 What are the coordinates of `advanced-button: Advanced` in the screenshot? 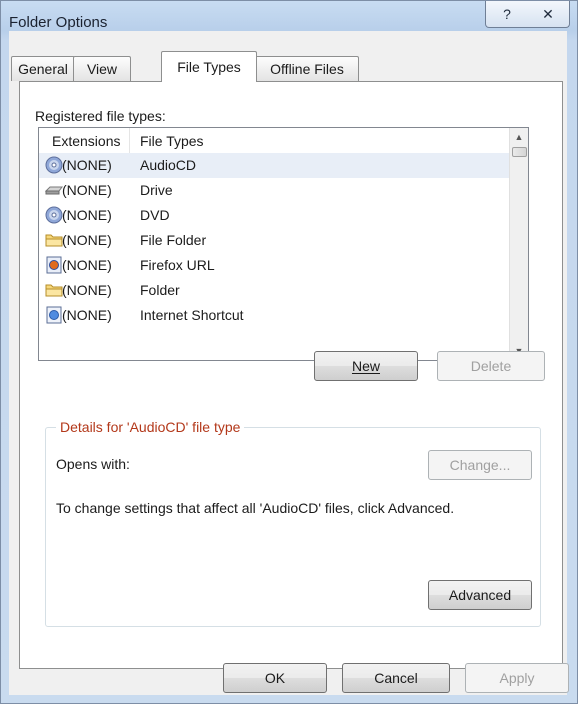 It's located at (480, 595).